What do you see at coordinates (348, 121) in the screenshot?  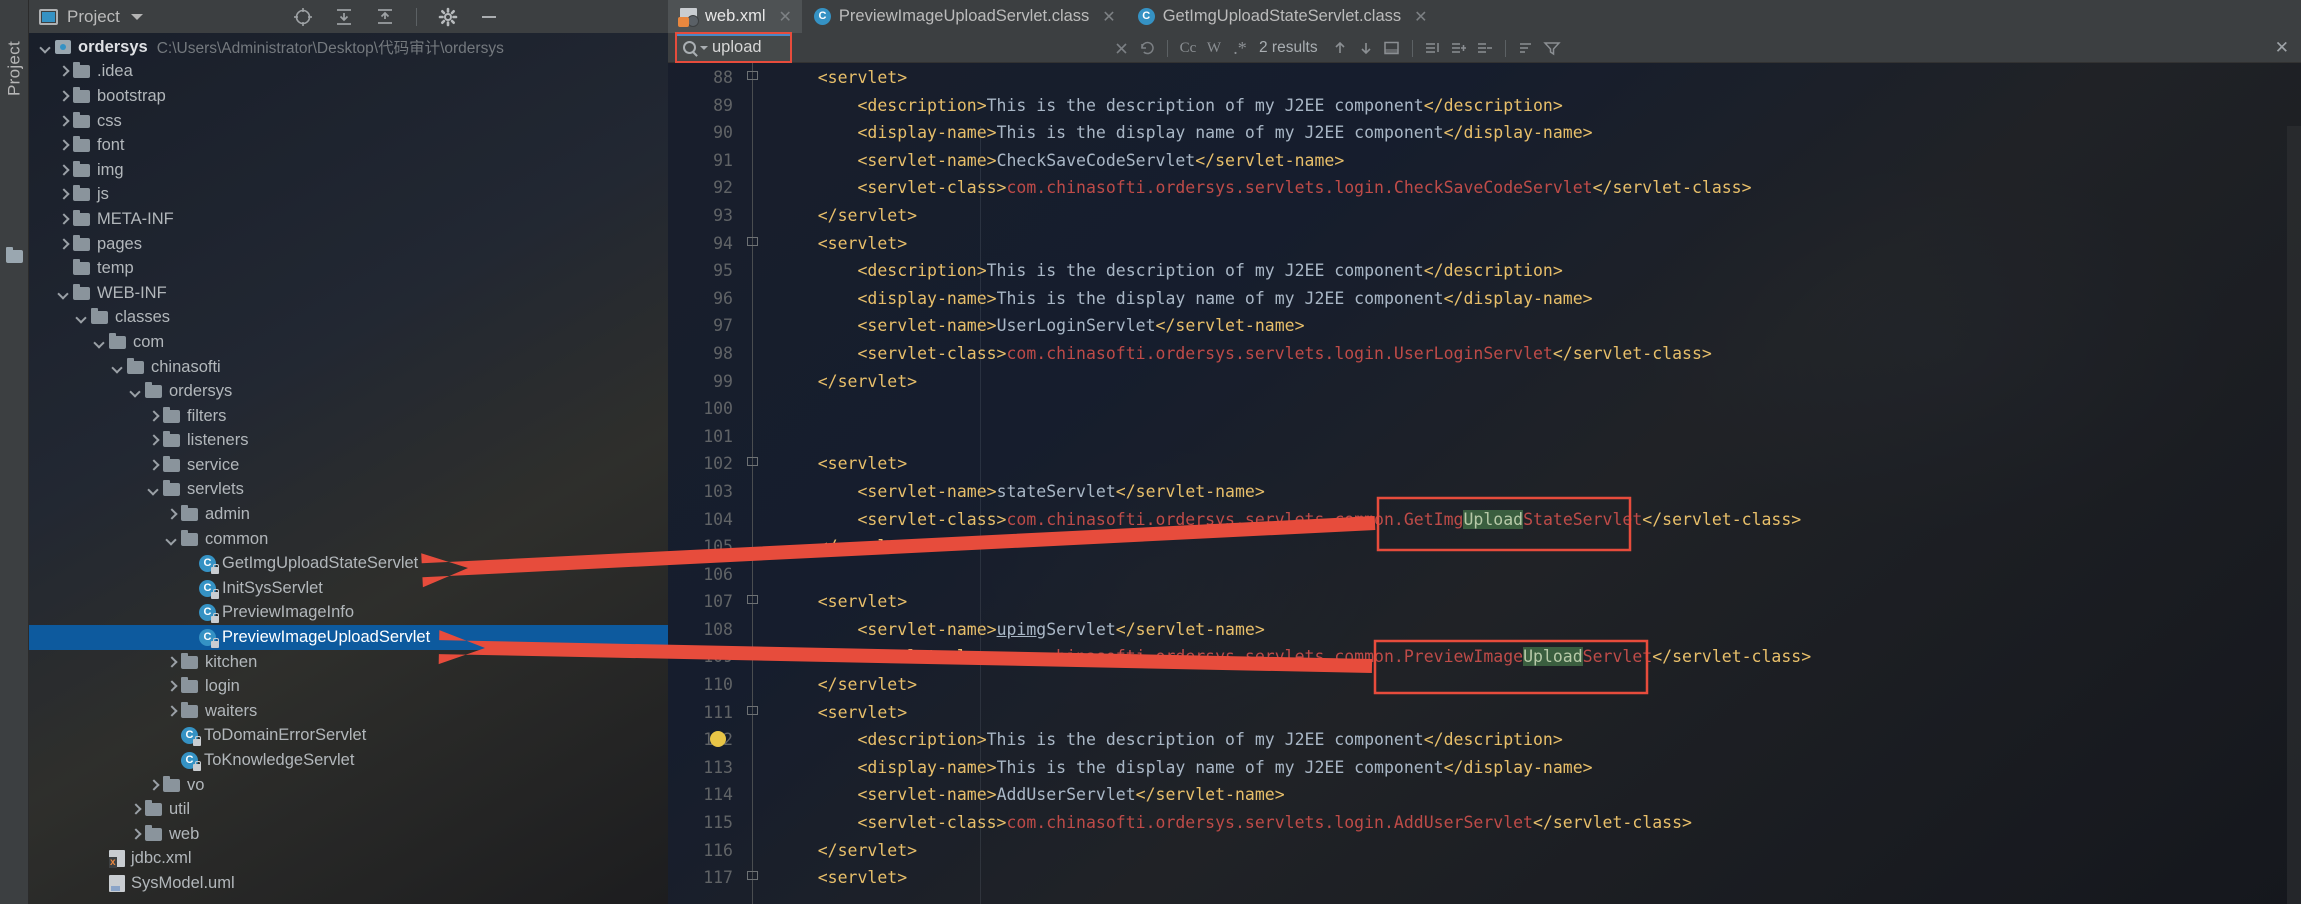 I see `tree-row: css` at bounding box center [348, 121].